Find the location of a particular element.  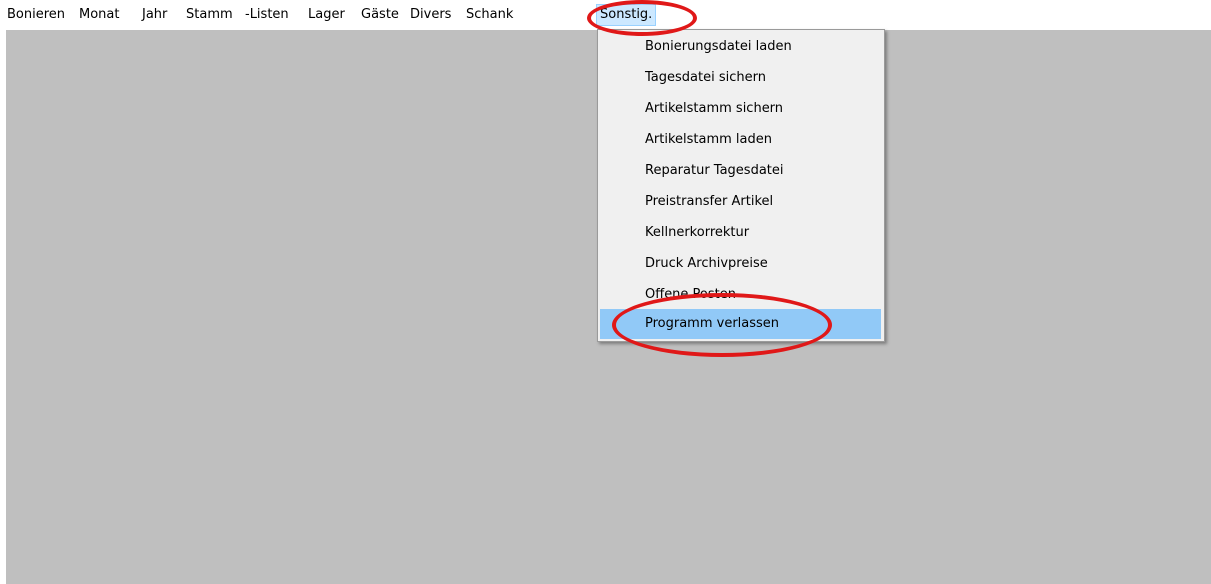

menu-item-druck-archivpreise: Druck Archivpreise is located at coordinates (740, 264).